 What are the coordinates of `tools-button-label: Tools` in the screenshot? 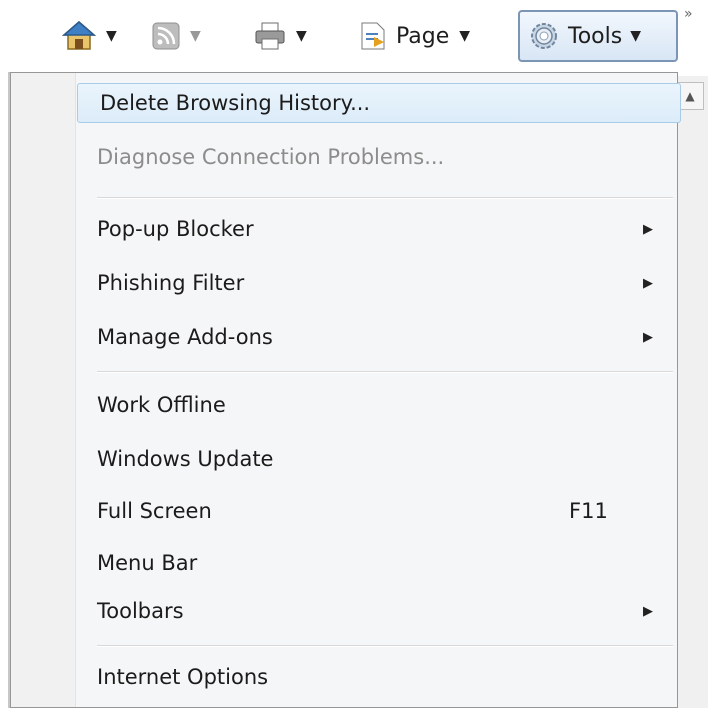 It's located at (595, 36).